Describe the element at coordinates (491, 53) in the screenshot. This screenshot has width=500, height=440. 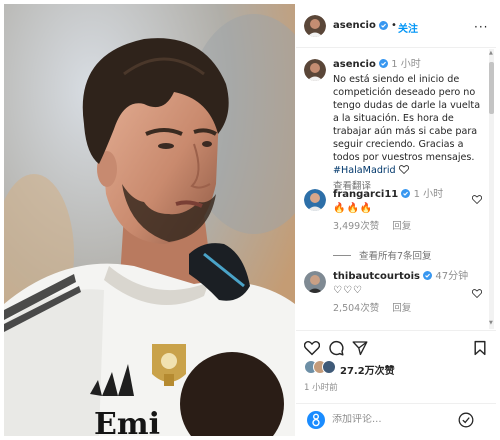
I see `scroll-up-arrow-icon: ▲` at that location.